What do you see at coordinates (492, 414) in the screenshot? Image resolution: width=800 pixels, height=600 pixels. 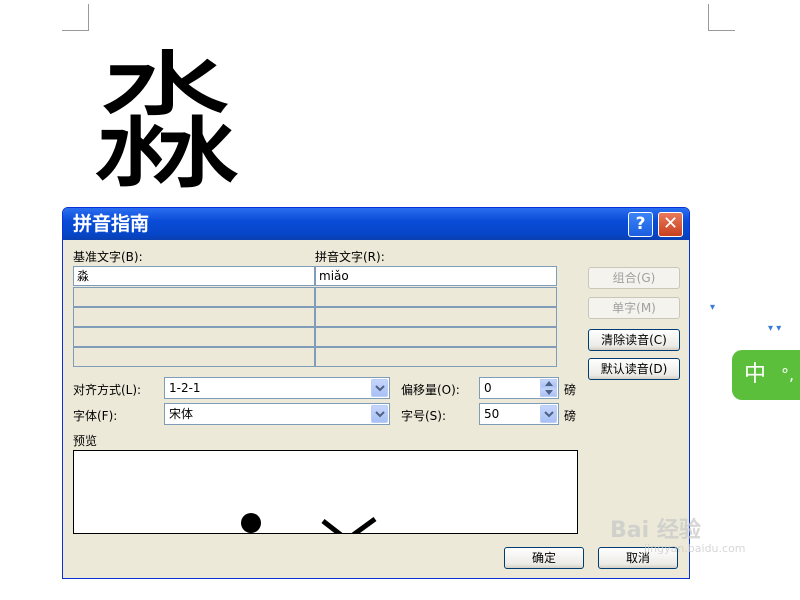 I see `size-value: 50` at bounding box center [492, 414].